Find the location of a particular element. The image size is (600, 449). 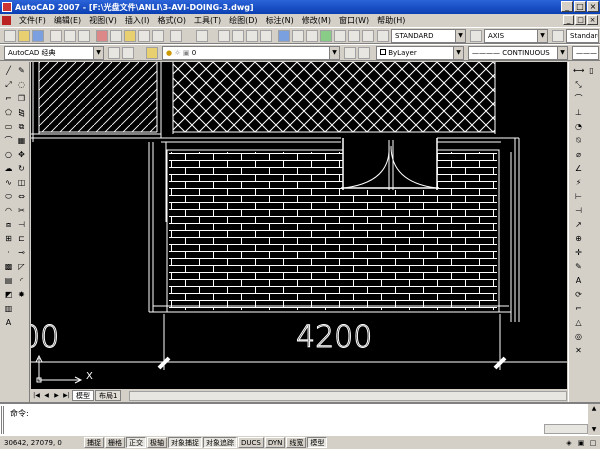

dim-text-edit-icon: A is located at coordinates (578, 280).